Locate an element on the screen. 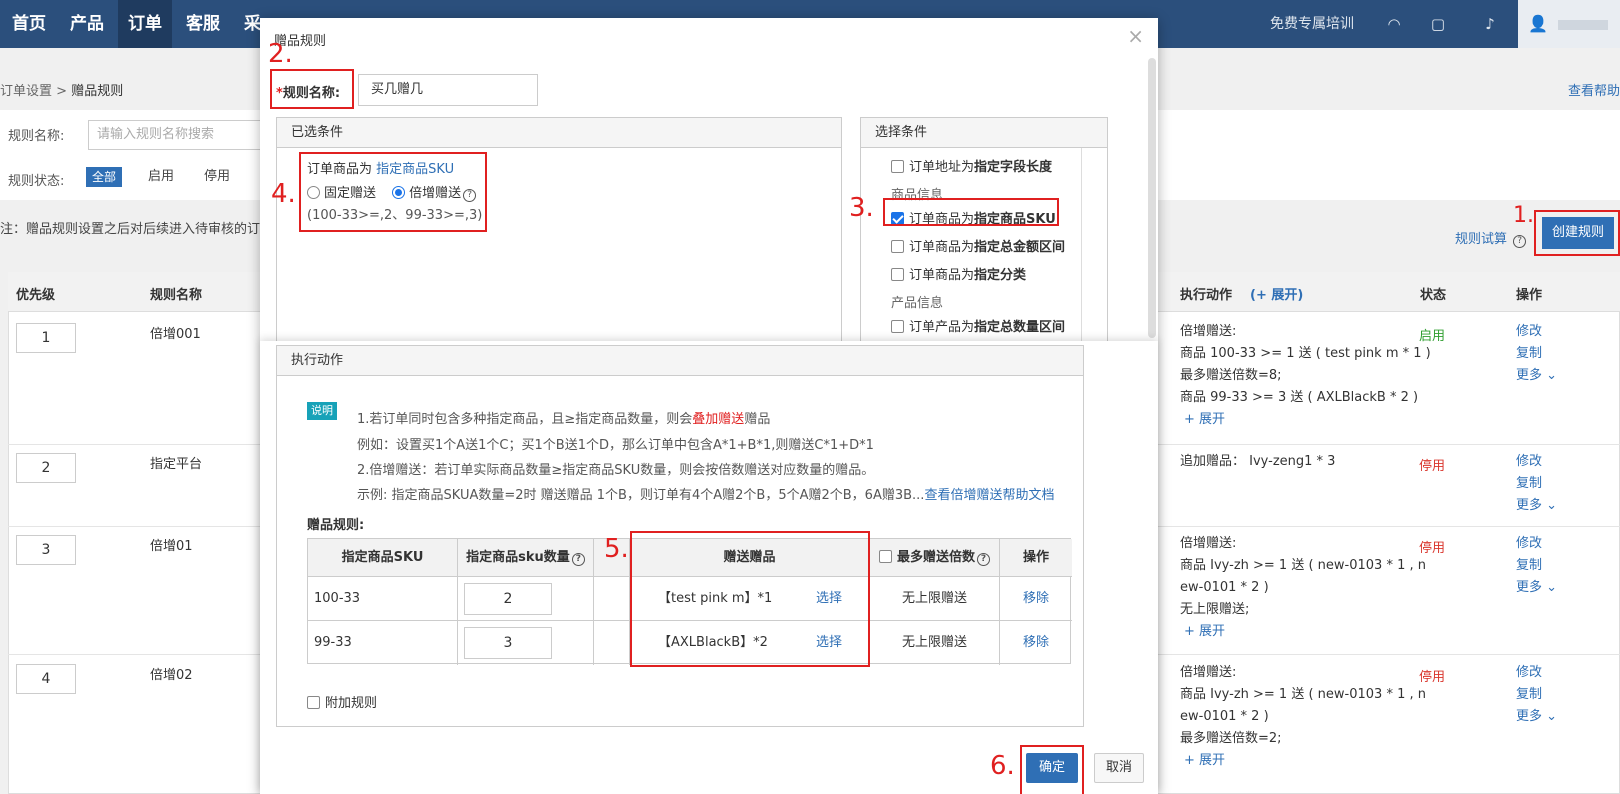 The height and width of the screenshot is (794, 1620). bell-icon: ♪ is located at coordinates (1490, 24).